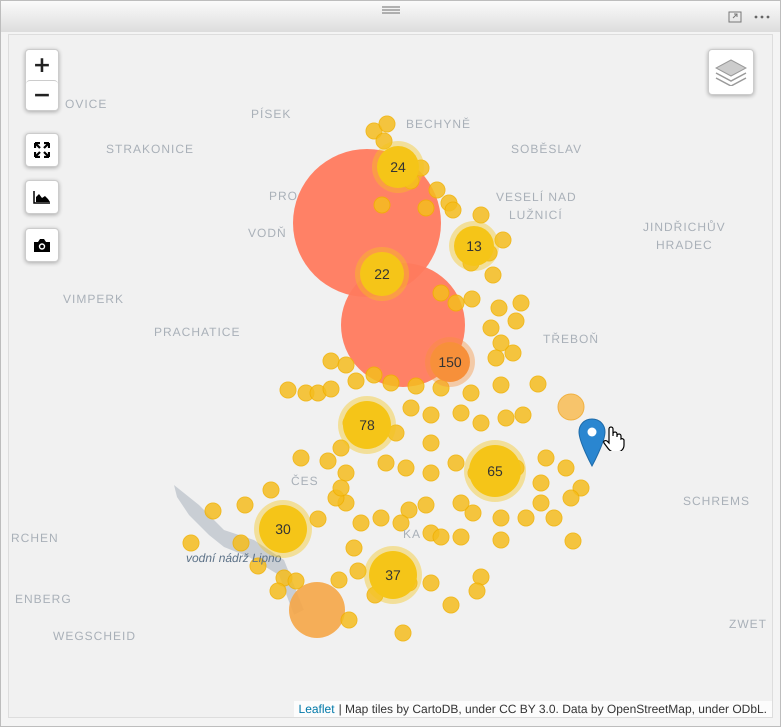 This screenshot has height=727, width=781. I want to click on screenshot-button, so click(42, 245).